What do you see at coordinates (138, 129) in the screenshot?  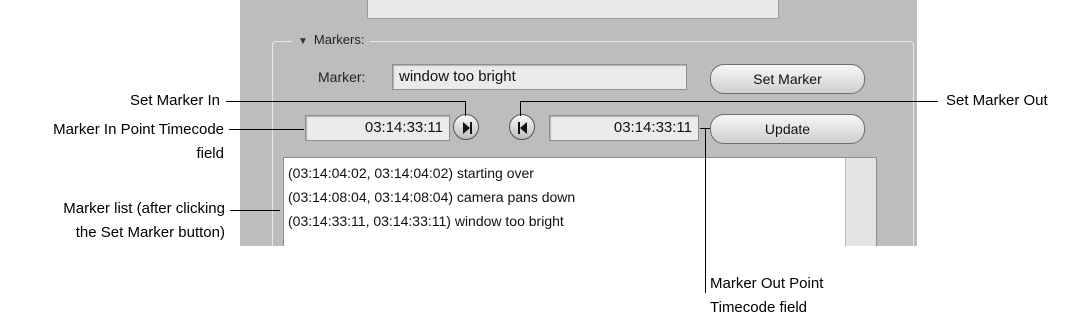 I see `callout-in-timecode-line1: Marker In Point Timecode` at bounding box center [138, 129].